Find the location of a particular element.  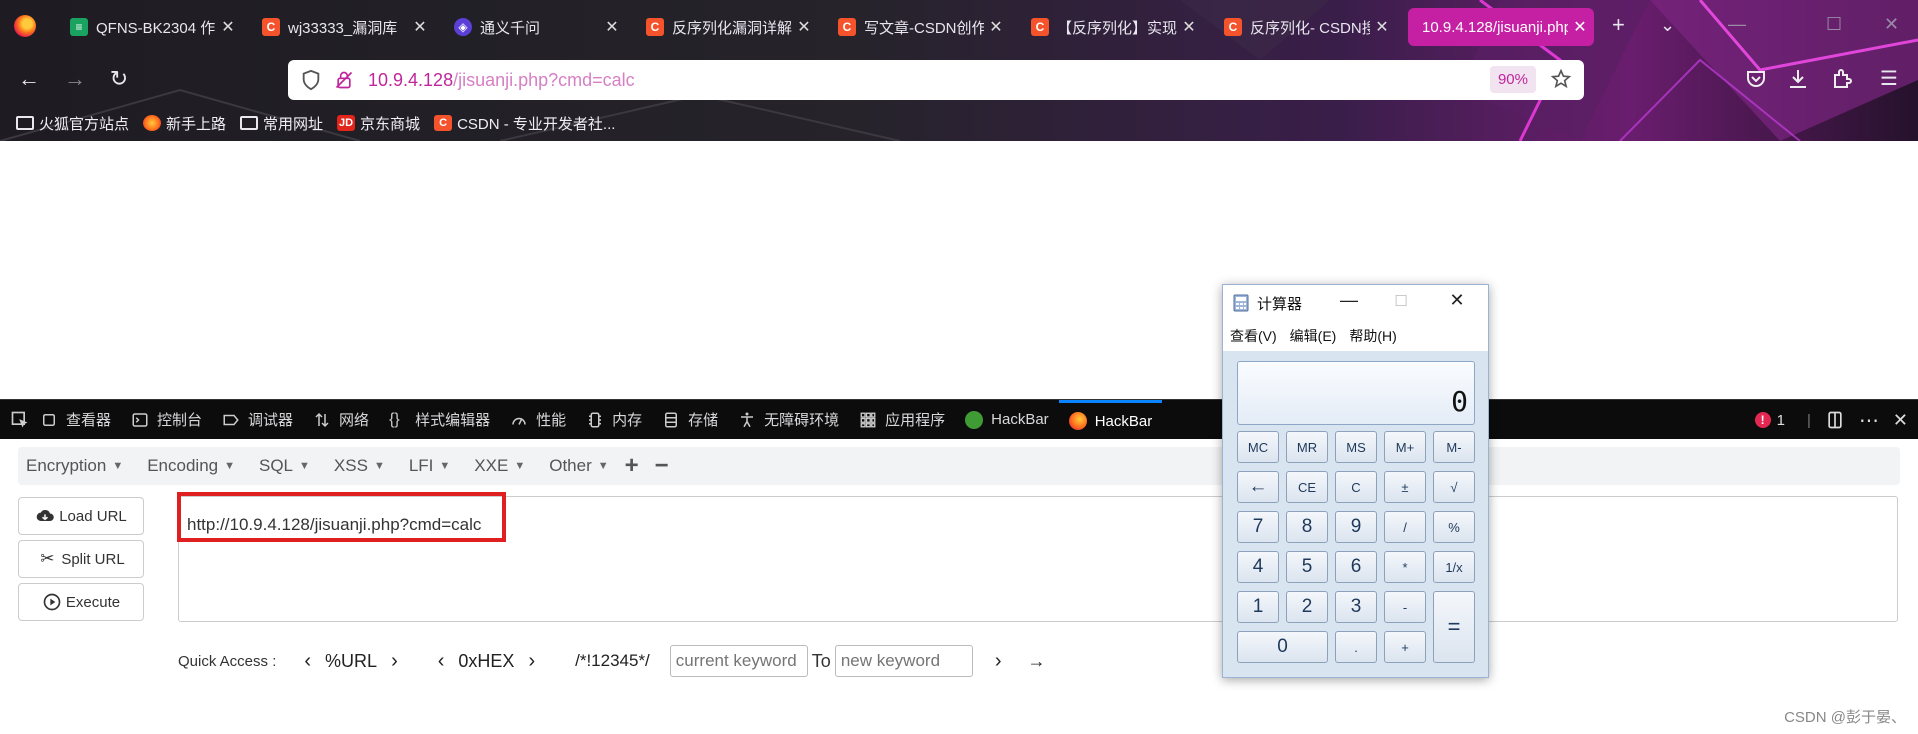

key-backspace: ← is located at coordinates (1258, 487).